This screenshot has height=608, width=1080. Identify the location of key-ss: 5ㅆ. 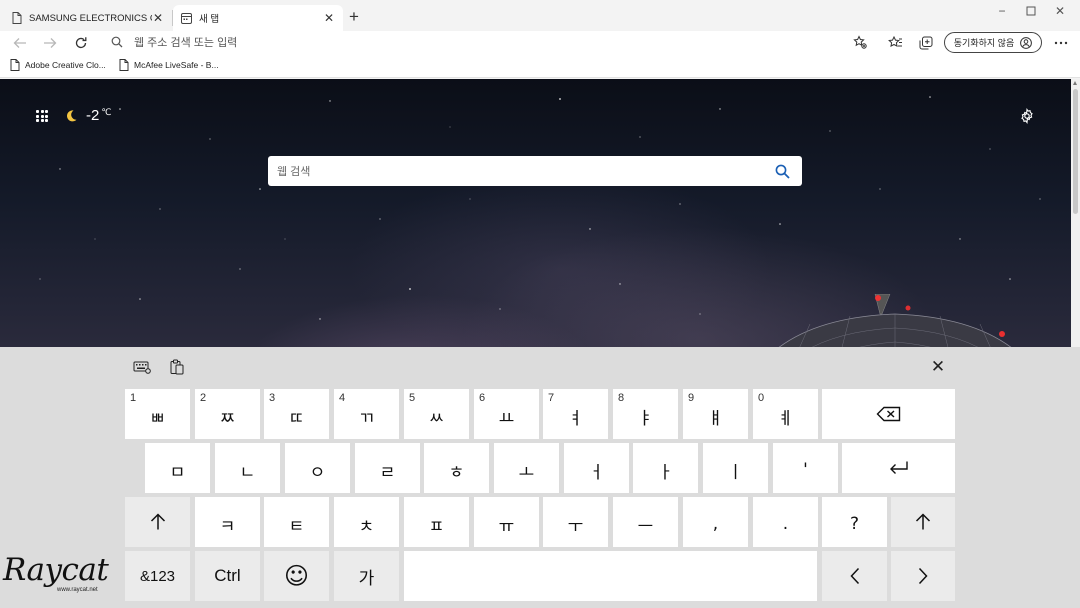
(436, 414).